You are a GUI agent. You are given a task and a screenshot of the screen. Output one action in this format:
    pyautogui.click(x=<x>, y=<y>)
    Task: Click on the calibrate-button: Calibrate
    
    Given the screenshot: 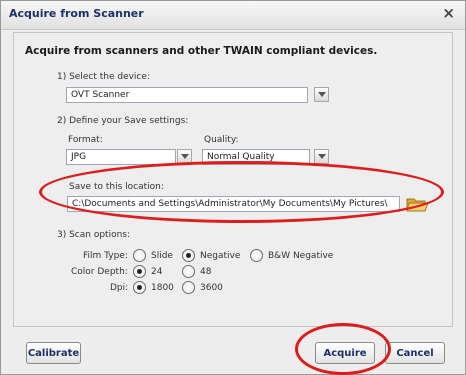 What is the action you would take?
    pyautogui.click(x=53, y=353)
    